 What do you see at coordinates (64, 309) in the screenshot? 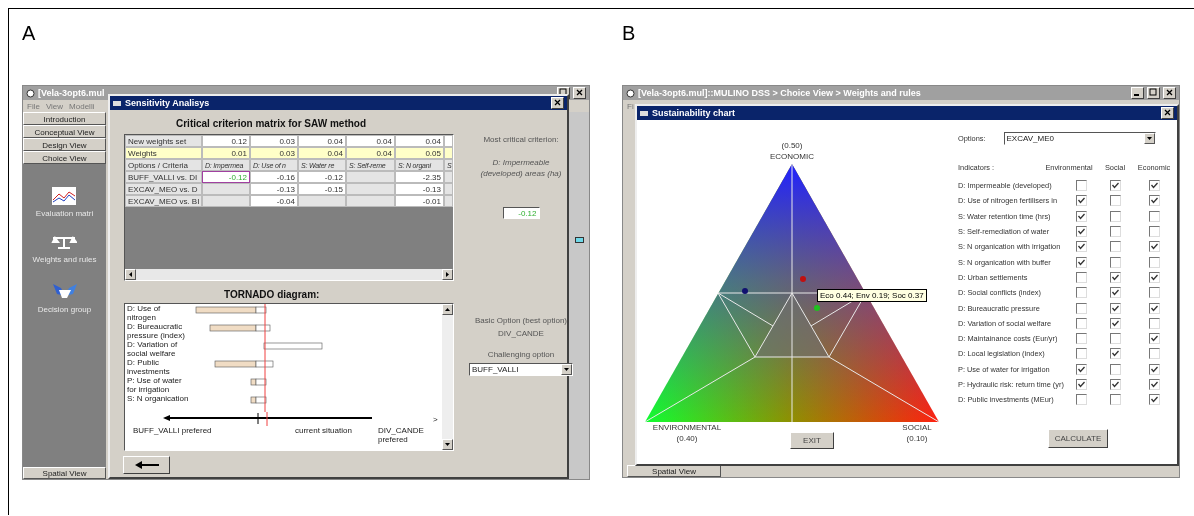
I see `tool-label: Decision group` at bounding box center [64, 309].